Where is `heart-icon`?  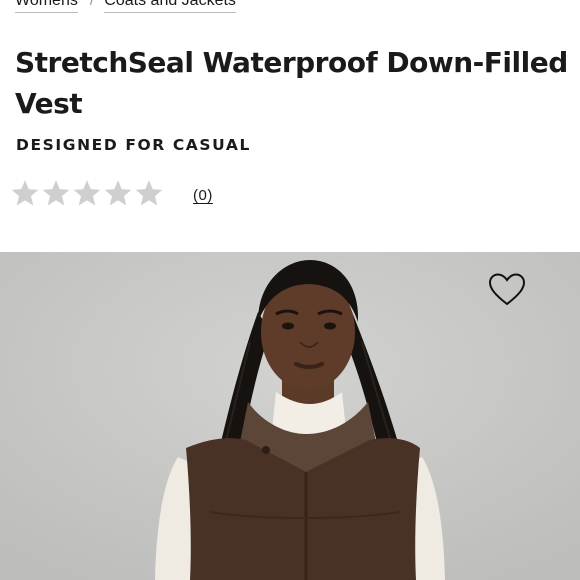
heart-icon is located at coordinates (507, 289).